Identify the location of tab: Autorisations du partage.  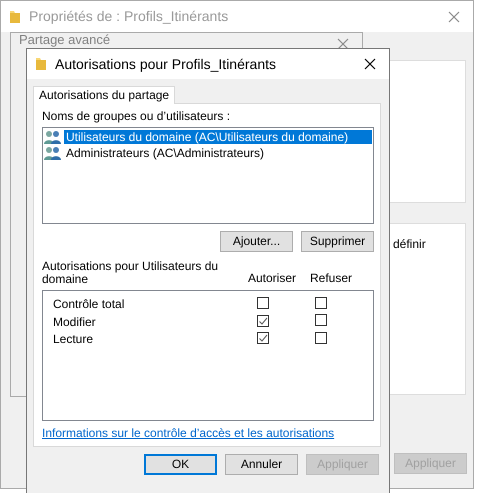
(104, 95).